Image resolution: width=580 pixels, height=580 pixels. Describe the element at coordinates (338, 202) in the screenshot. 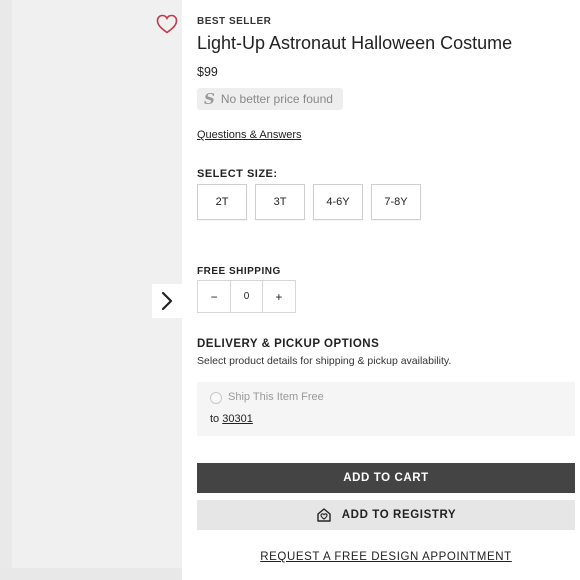

I see `size-option-4-6y: 4-6Y` at that location.